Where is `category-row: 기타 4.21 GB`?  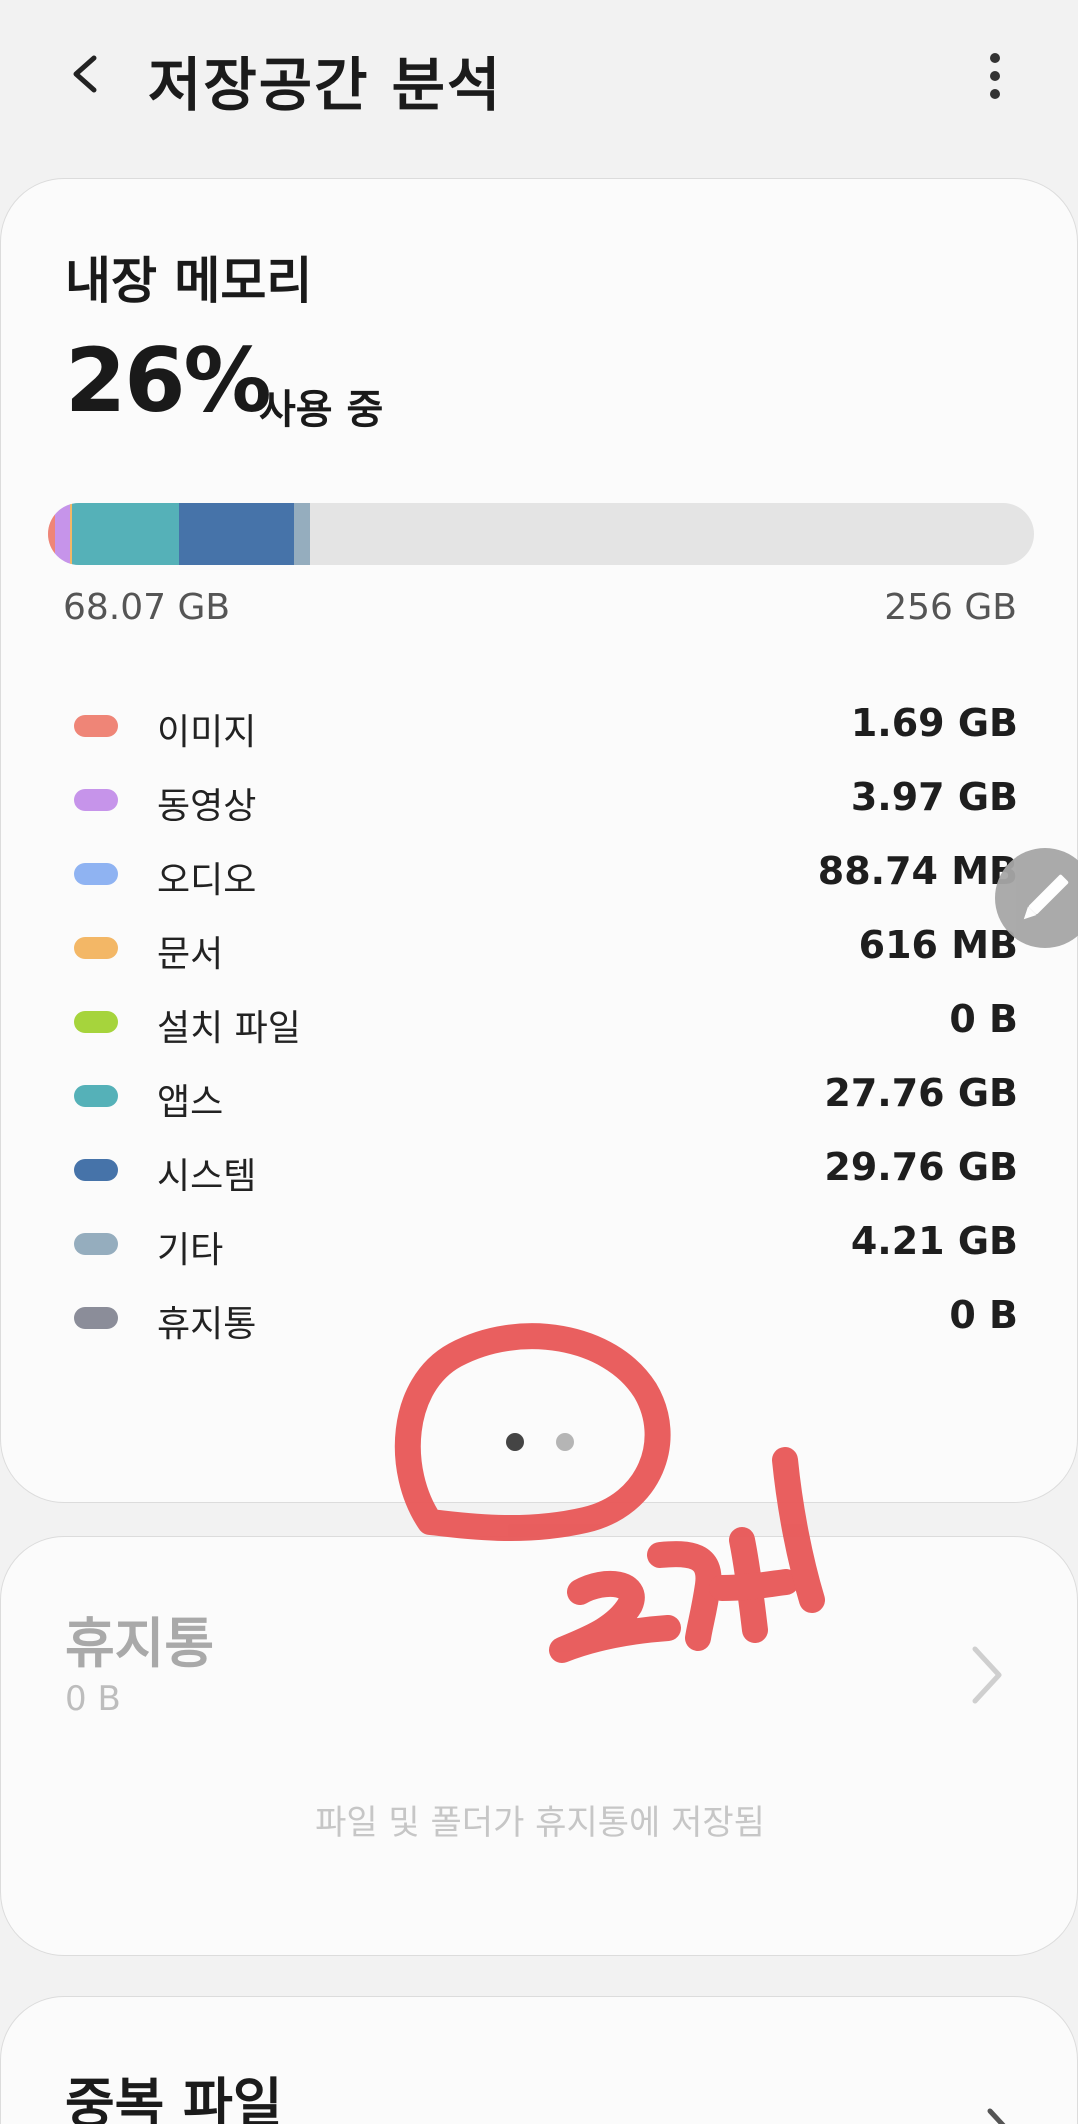 category-row: 기타 4.21 GB is located at coordinates (539, 1246).